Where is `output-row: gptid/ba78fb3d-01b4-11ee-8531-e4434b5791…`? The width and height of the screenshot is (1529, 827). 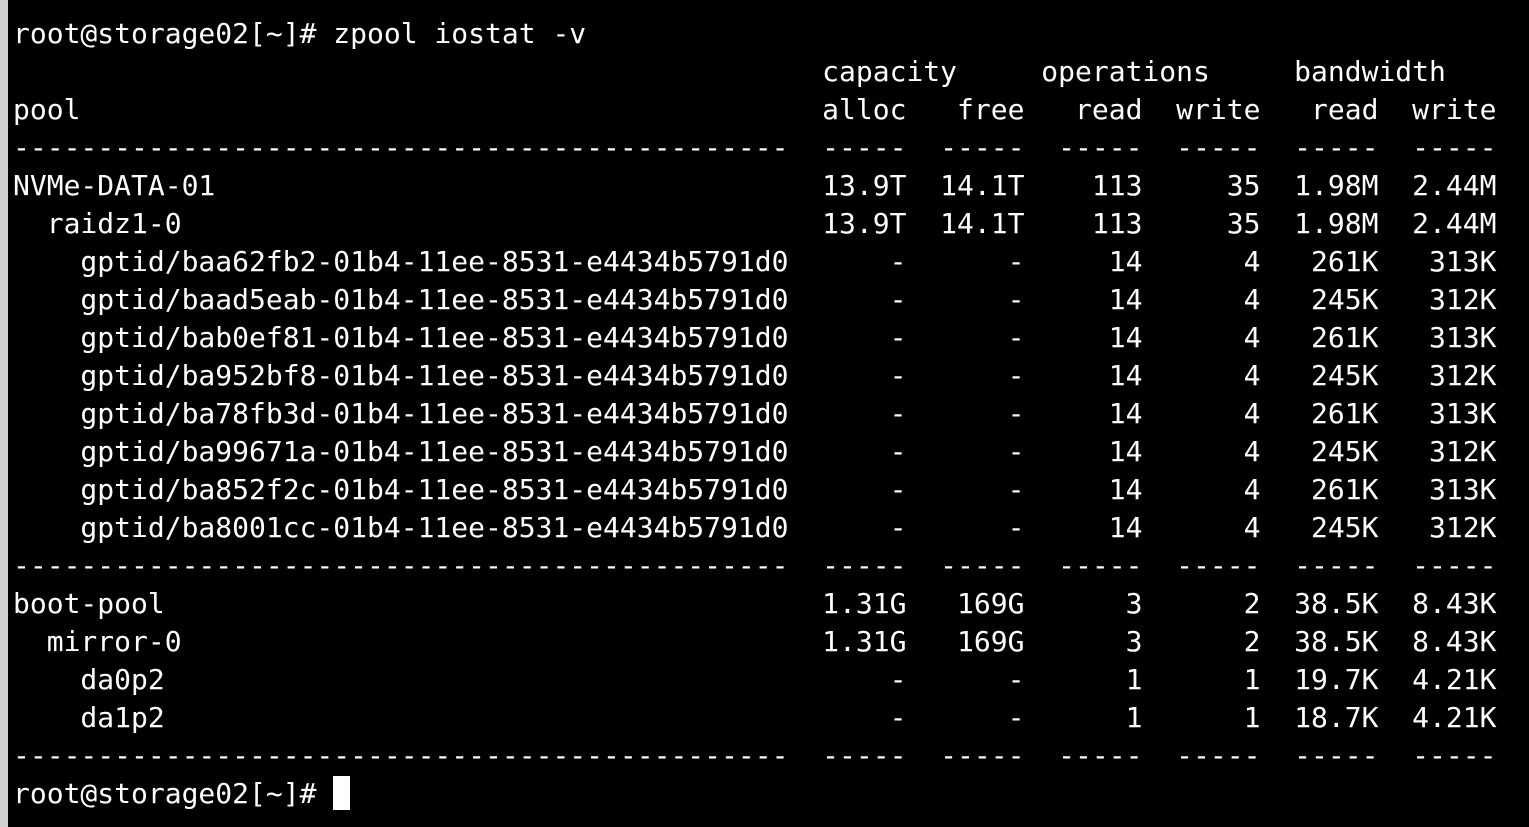
output-row: gptid/ba78fb3d-01b4-11ee-8531-e4434b5791… is located at coordinates (755, 413).